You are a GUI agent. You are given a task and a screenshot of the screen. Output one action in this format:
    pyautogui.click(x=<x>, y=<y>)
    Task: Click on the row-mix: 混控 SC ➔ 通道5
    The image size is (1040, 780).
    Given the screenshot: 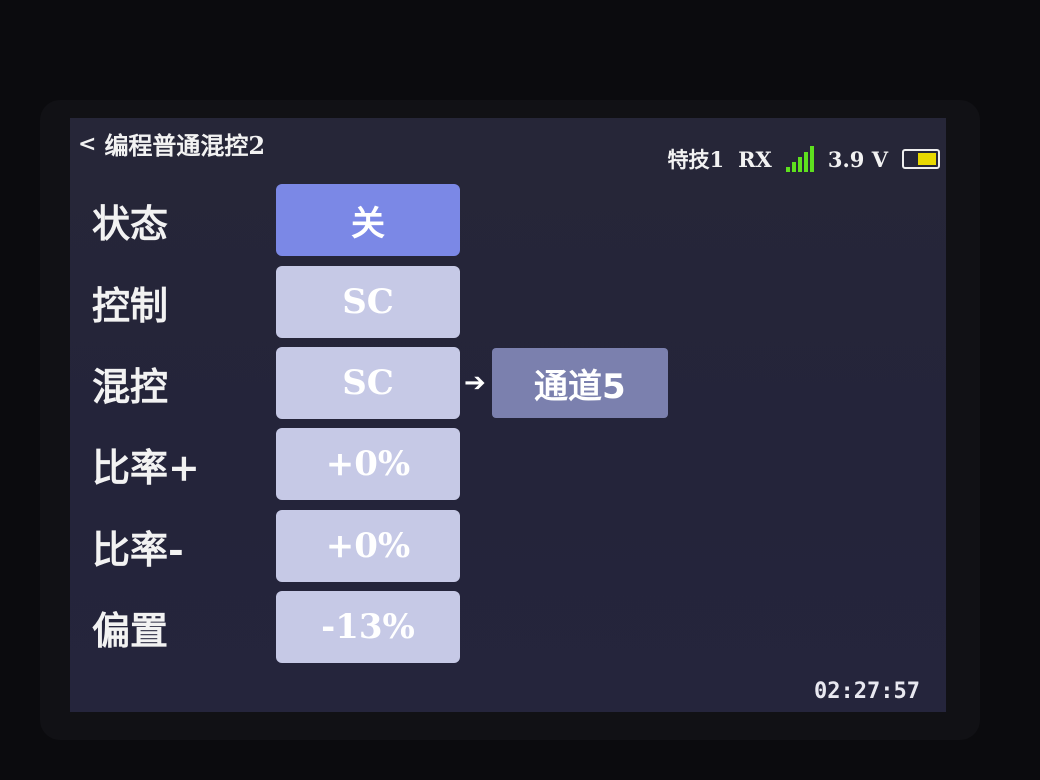 What is the action you would take?
    pyautogui.click(x=380, y=383)
    